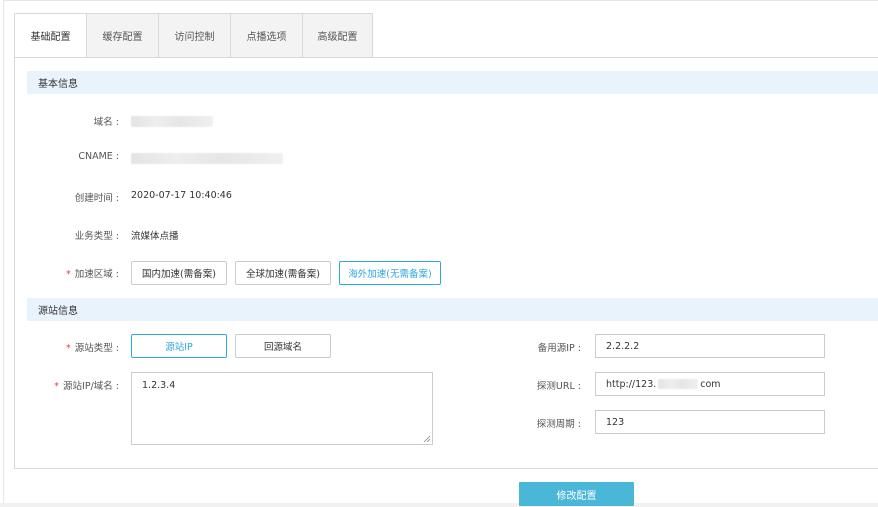  Describe the element at coordinates (678, 384) in the screenshot. I see `probe-url-redacted` at that location.